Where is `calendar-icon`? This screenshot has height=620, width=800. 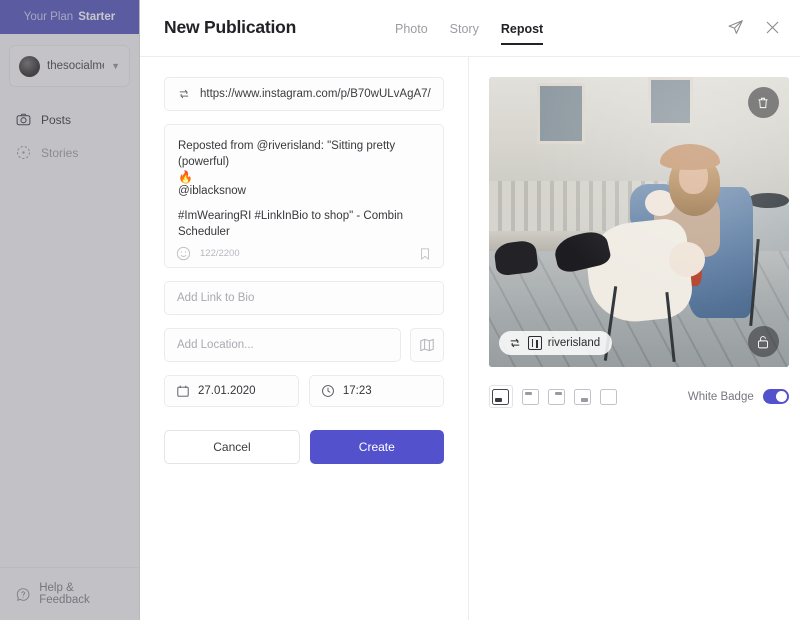
calendar-icon is located at coordinates (183, 391).